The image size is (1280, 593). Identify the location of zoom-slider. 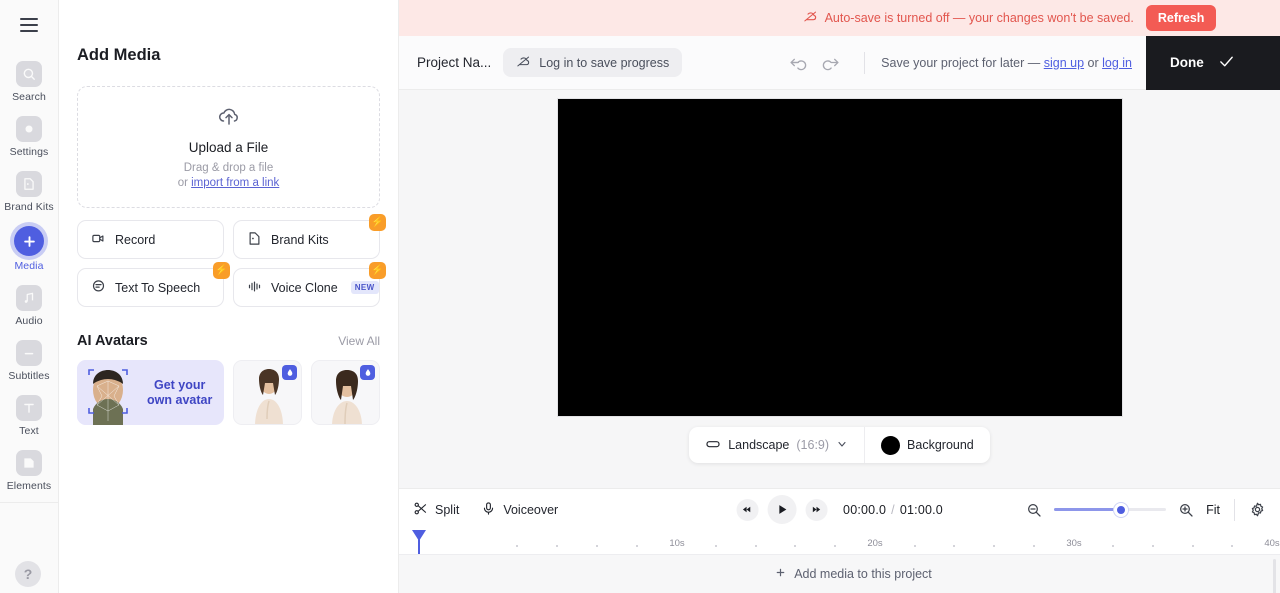
(1110, 510).